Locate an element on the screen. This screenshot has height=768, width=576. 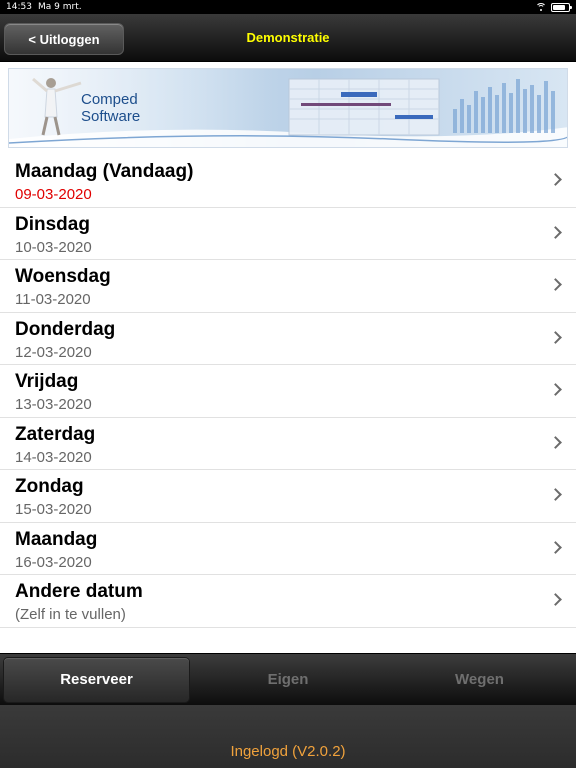
day-date: 11-03-2020 is located at coordinates (53, 299).